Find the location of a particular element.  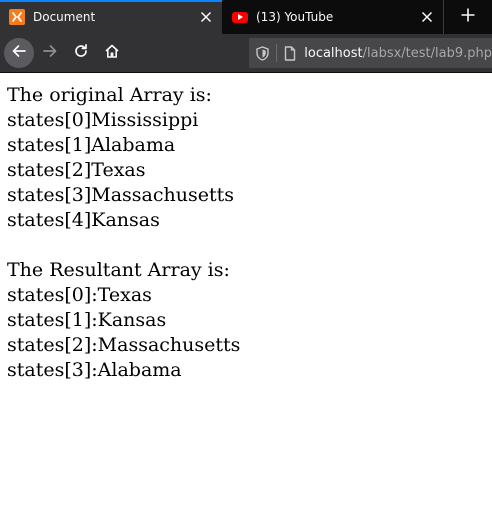

home-button is located at coordinates (112, 53).